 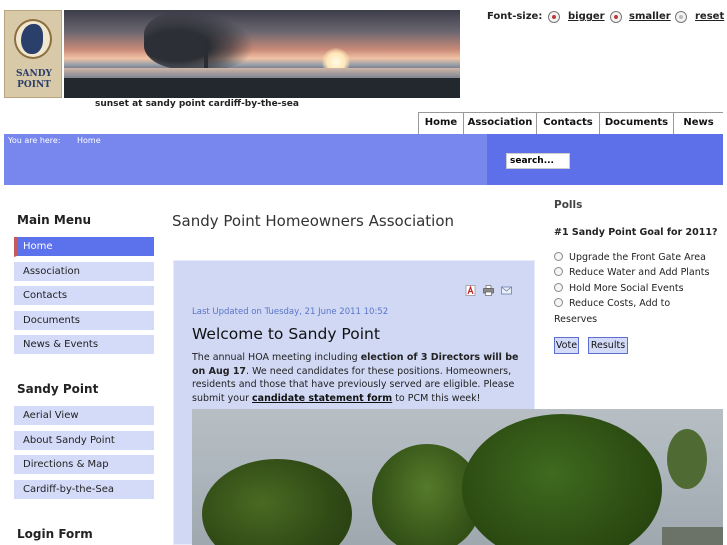 I want to click on main-menu-heading: Main Menu, so click(x=54, y=220).